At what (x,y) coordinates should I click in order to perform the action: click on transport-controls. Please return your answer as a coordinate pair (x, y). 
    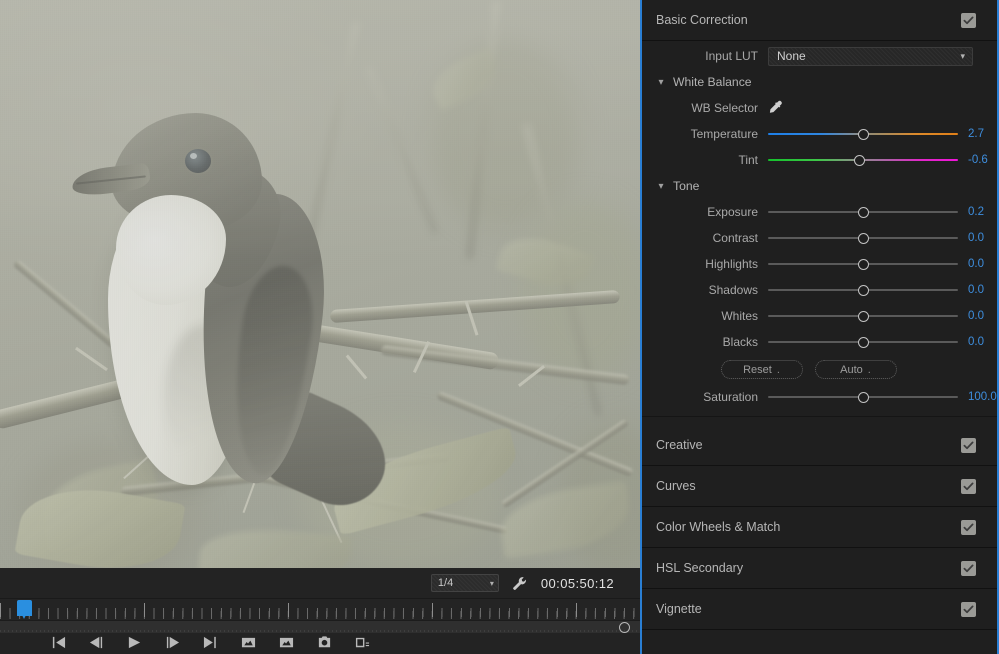
    Looking at the image, I should click on (320, 643).